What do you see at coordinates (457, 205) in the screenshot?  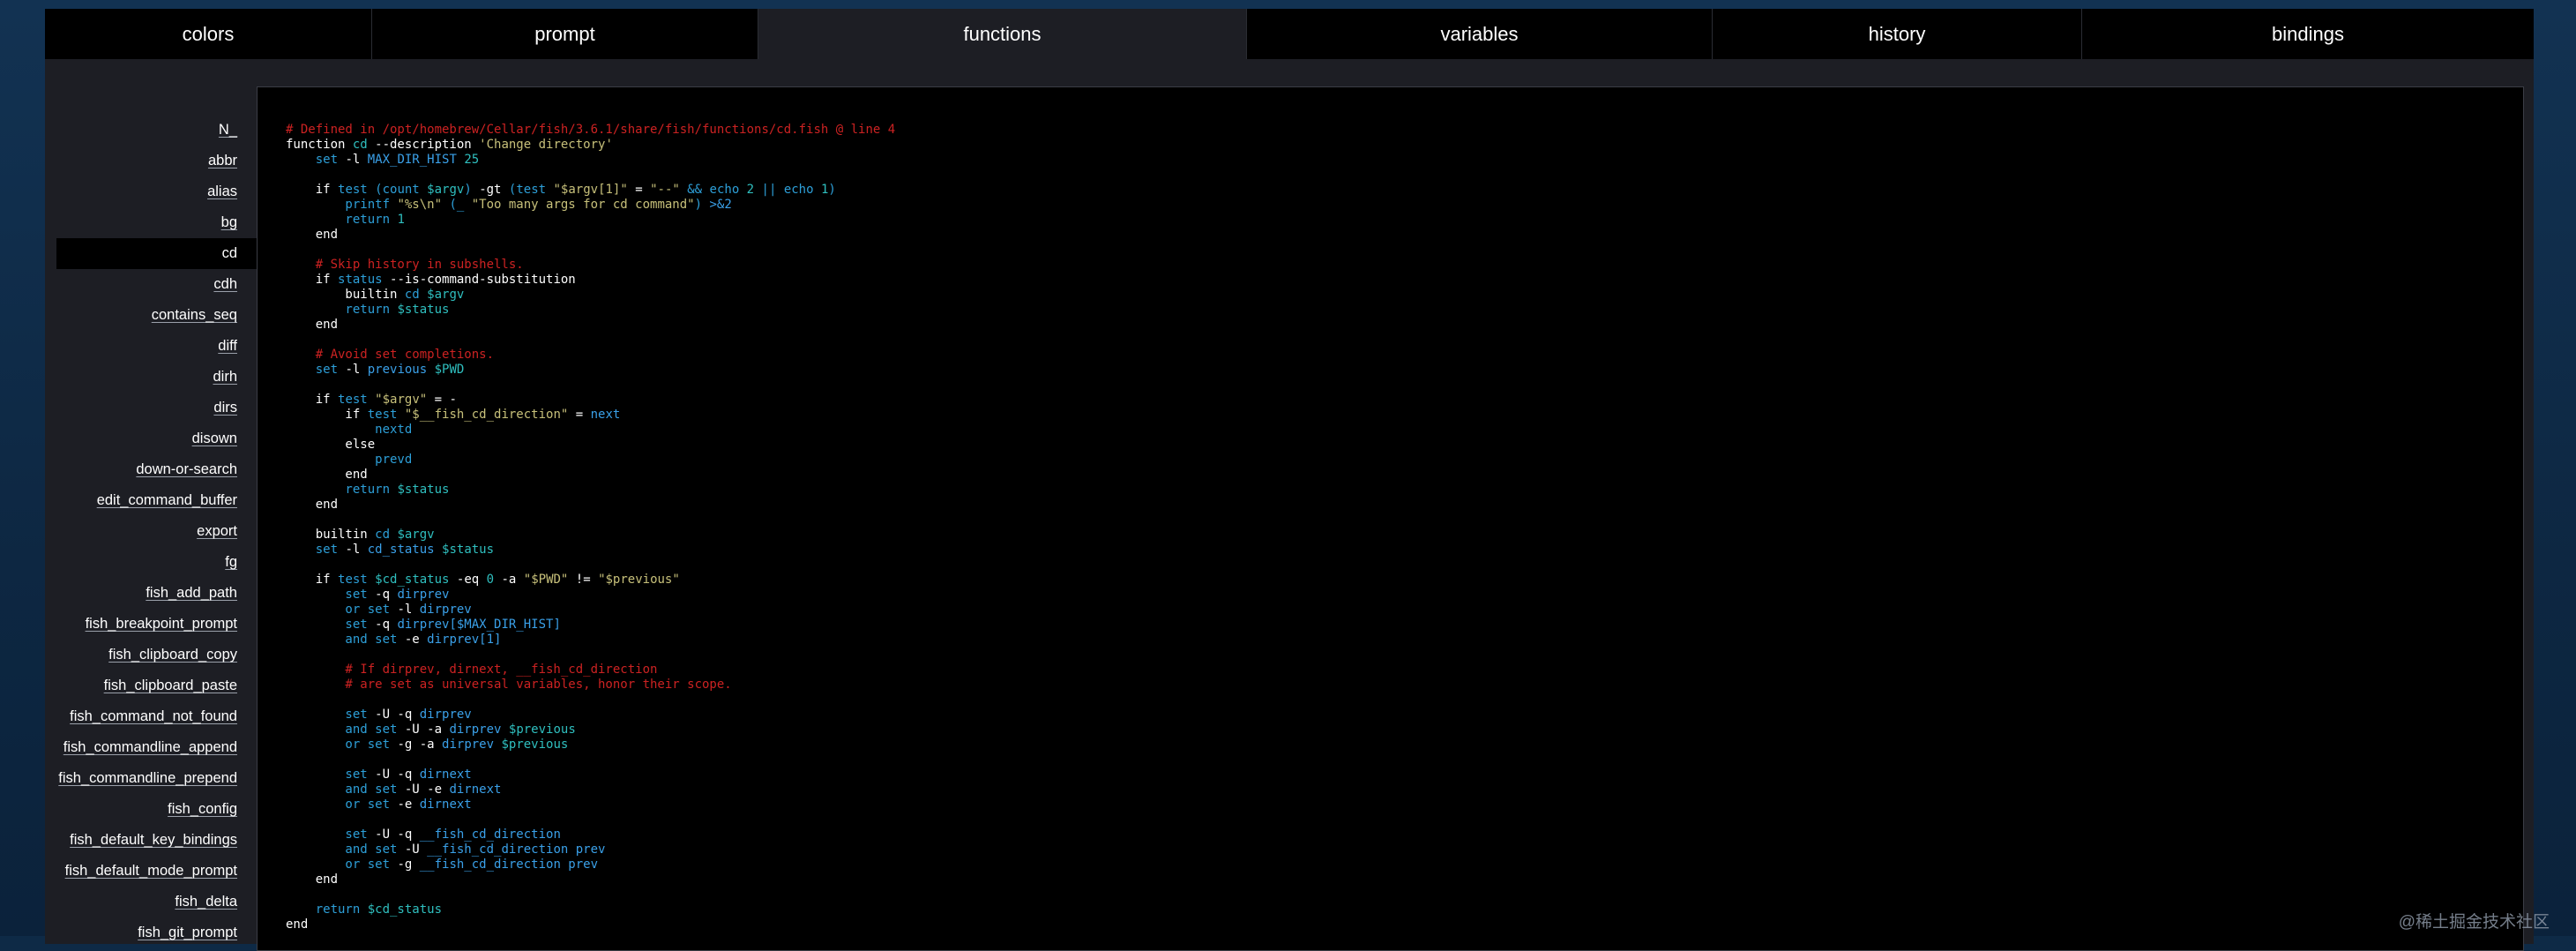 I see `code-token: (_` at bounding box center [457, 205].